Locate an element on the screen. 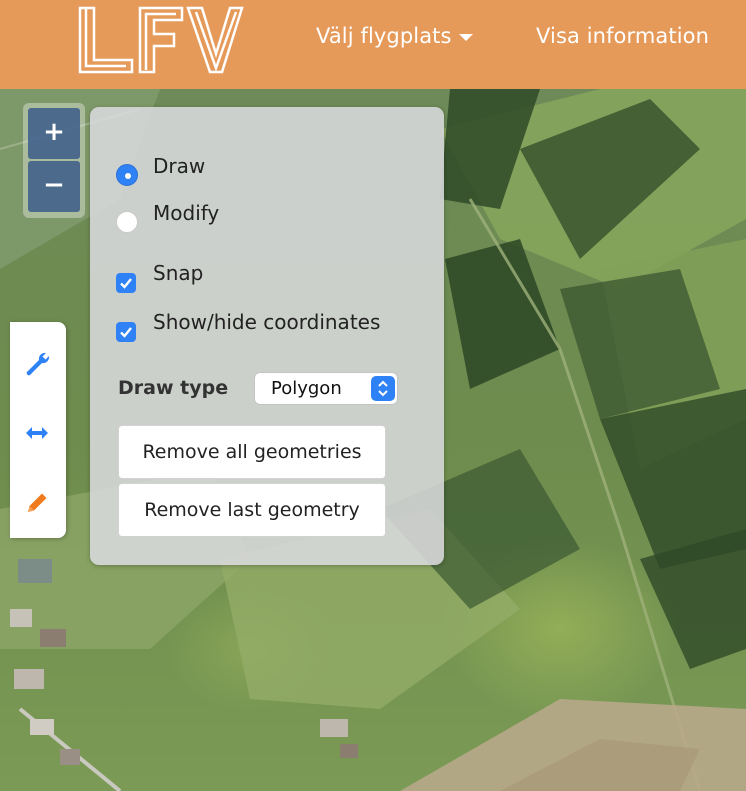 This screenshot has width=746, height=791. airport-select-label: Välj flygplats is located at coordinates (384, 36).